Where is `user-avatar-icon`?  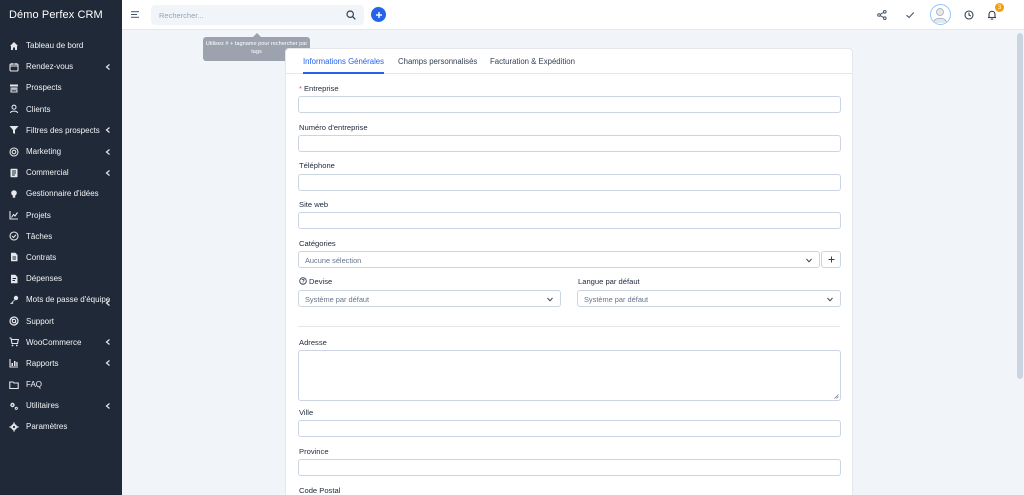 user-avatar-icon is located at coordinates (940, 16).